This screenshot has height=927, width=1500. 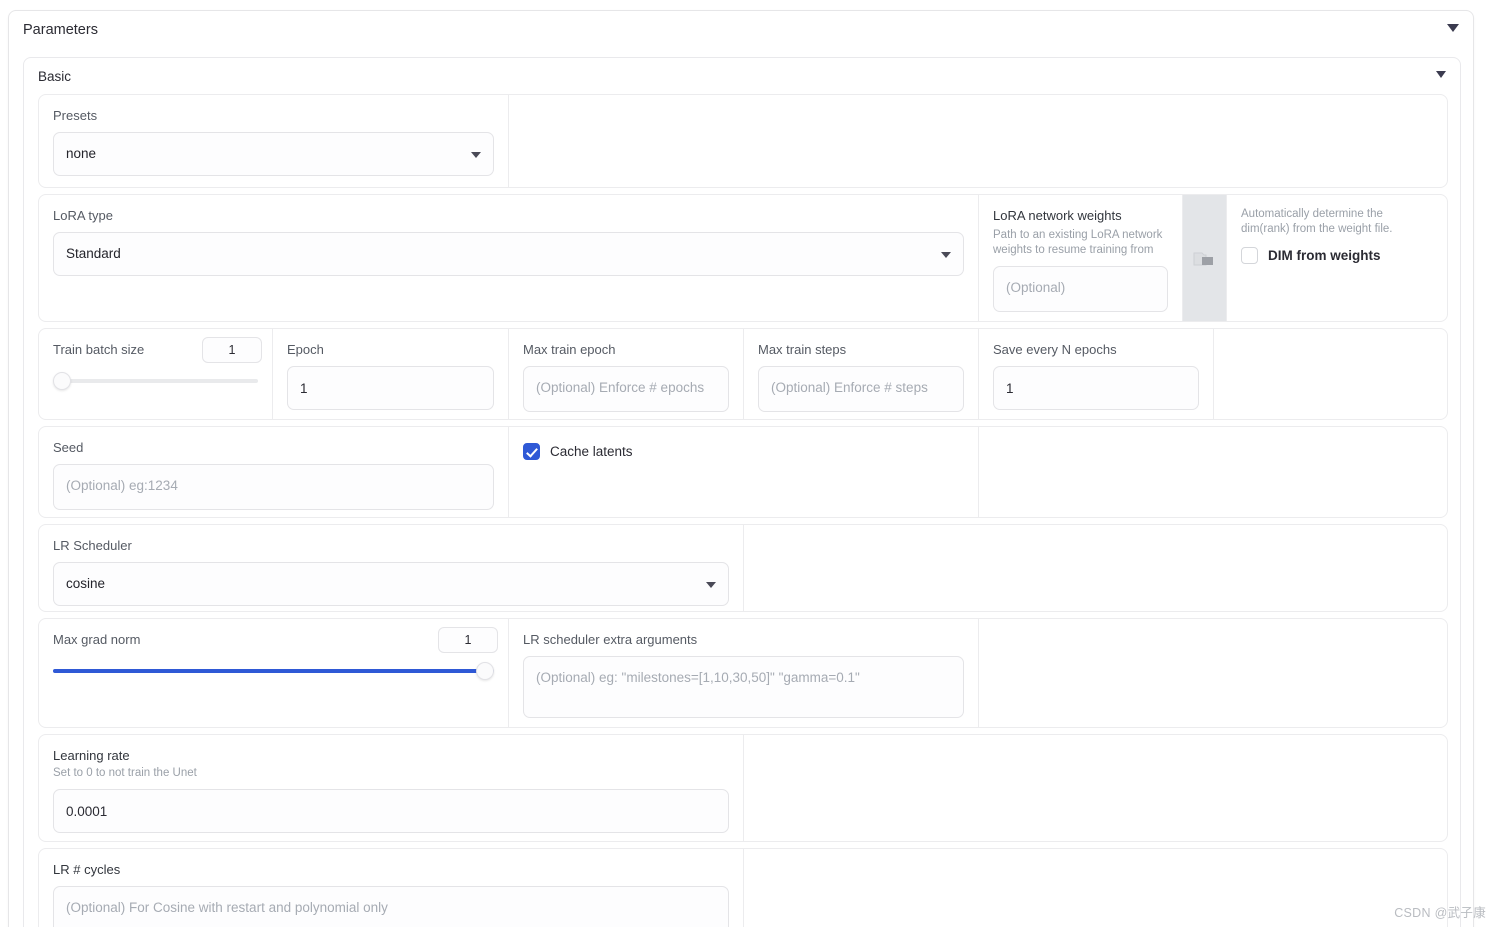 I want to click on seed-label: Seed, so click(x=68, y=447).